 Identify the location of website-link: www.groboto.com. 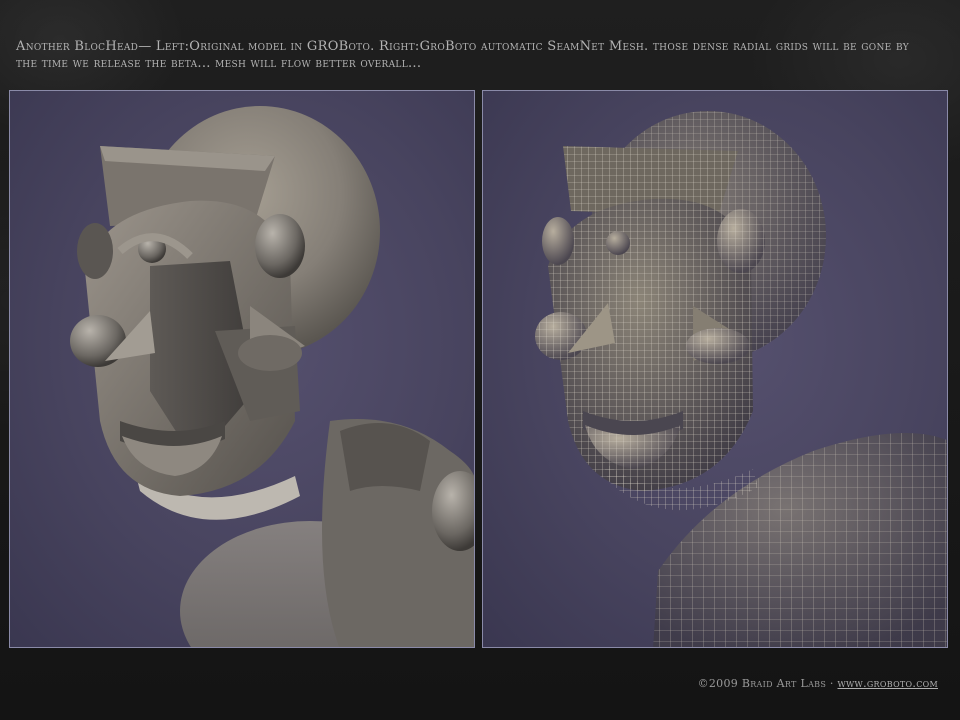
(888, 683).